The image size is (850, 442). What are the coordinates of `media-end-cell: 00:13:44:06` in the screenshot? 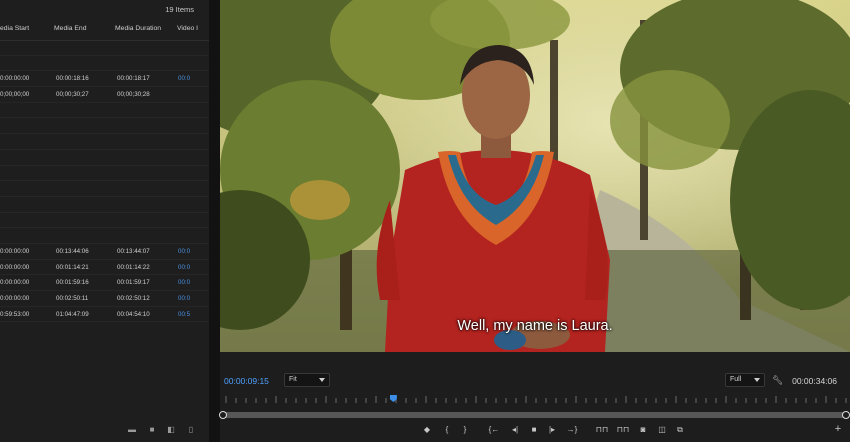 It's located at (72, 251).